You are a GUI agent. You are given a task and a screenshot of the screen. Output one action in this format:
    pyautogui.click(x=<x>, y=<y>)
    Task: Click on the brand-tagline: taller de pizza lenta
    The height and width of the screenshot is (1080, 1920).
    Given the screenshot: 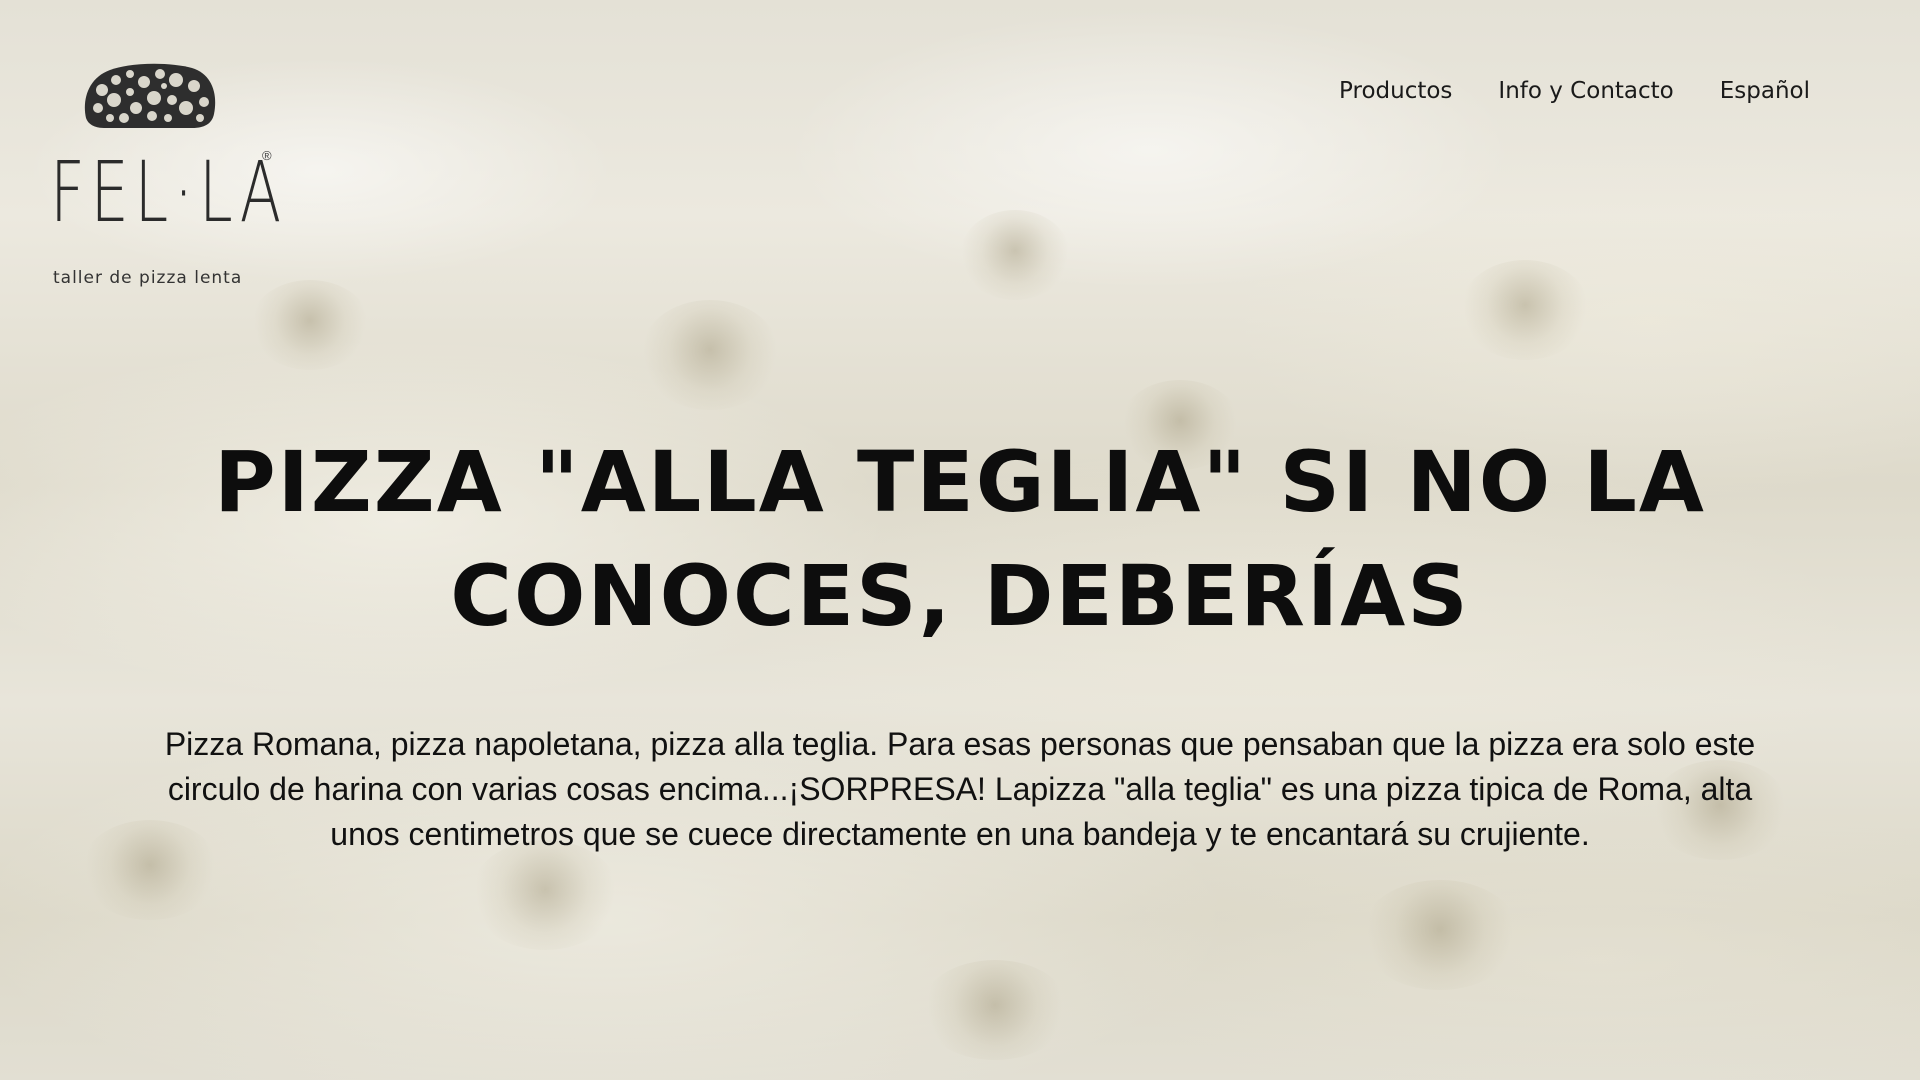 What is the action you would take?
    pyautogui.click(x=148, y=278)
    